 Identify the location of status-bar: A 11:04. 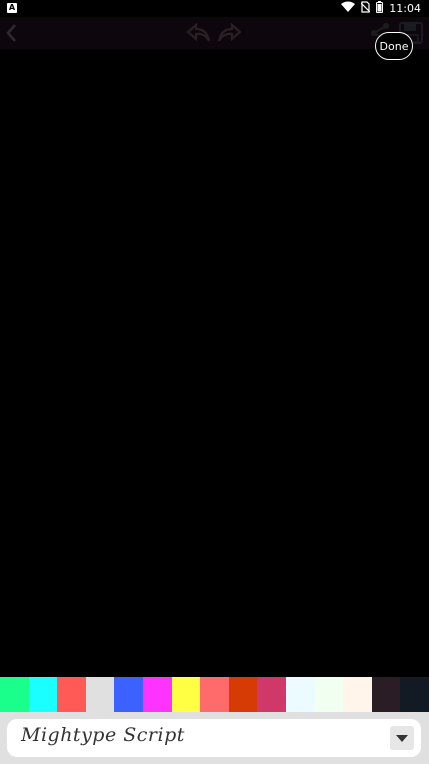
(214, 8).